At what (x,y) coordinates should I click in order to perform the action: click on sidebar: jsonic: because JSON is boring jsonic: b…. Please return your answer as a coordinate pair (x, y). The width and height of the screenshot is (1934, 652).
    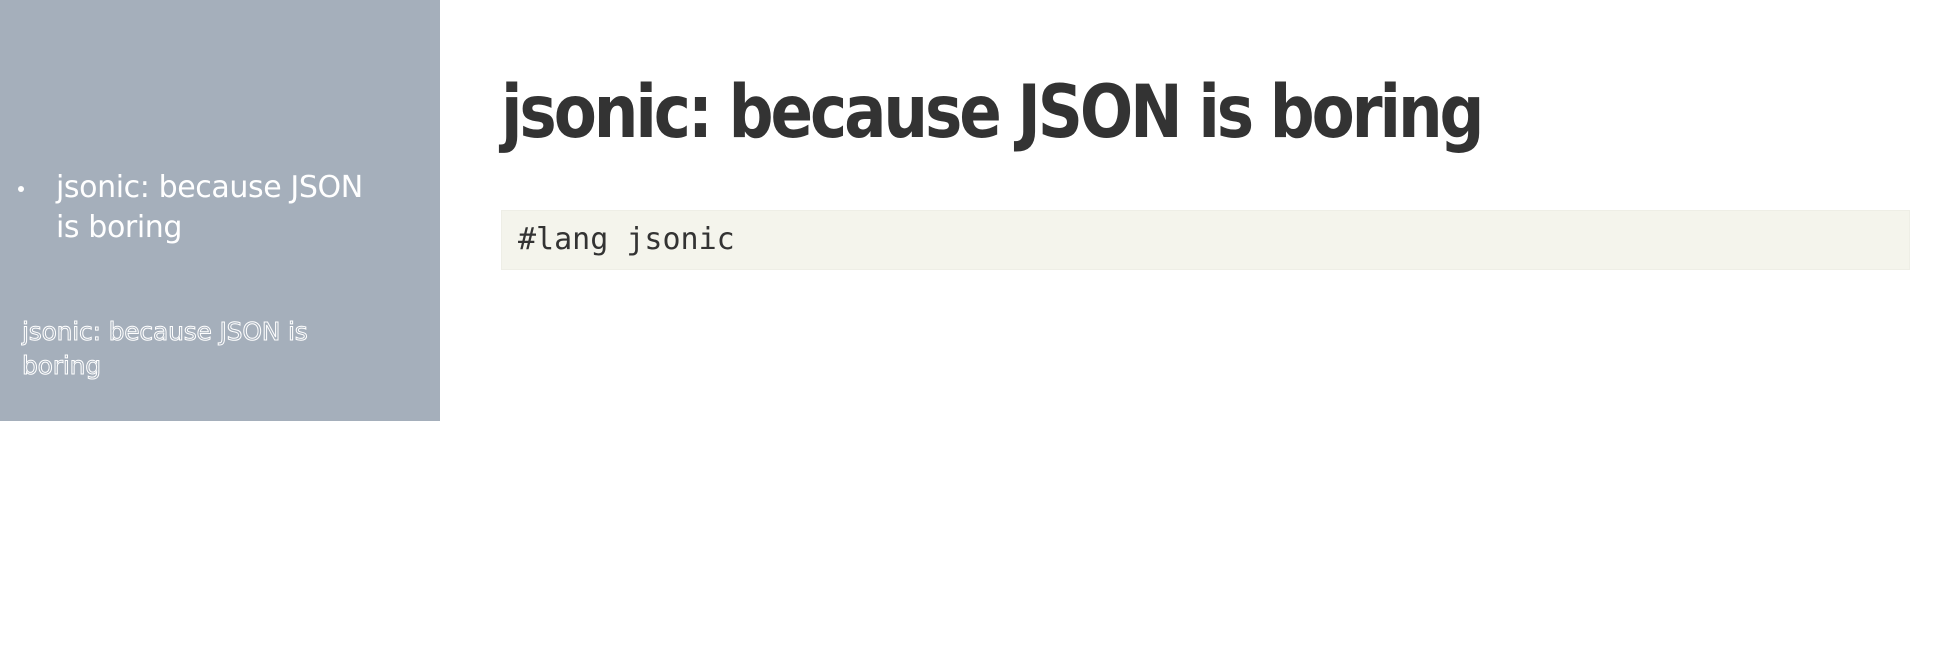
    Looking at the image, I should click on (220, 210).